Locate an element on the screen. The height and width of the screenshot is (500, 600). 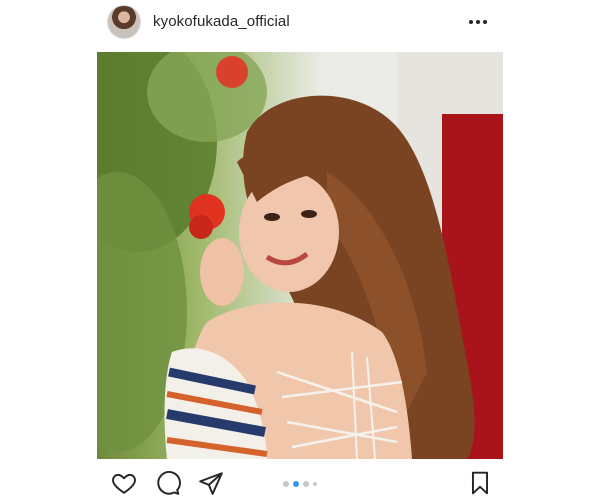
bookmark-icon is located at coordinates (480, 483).